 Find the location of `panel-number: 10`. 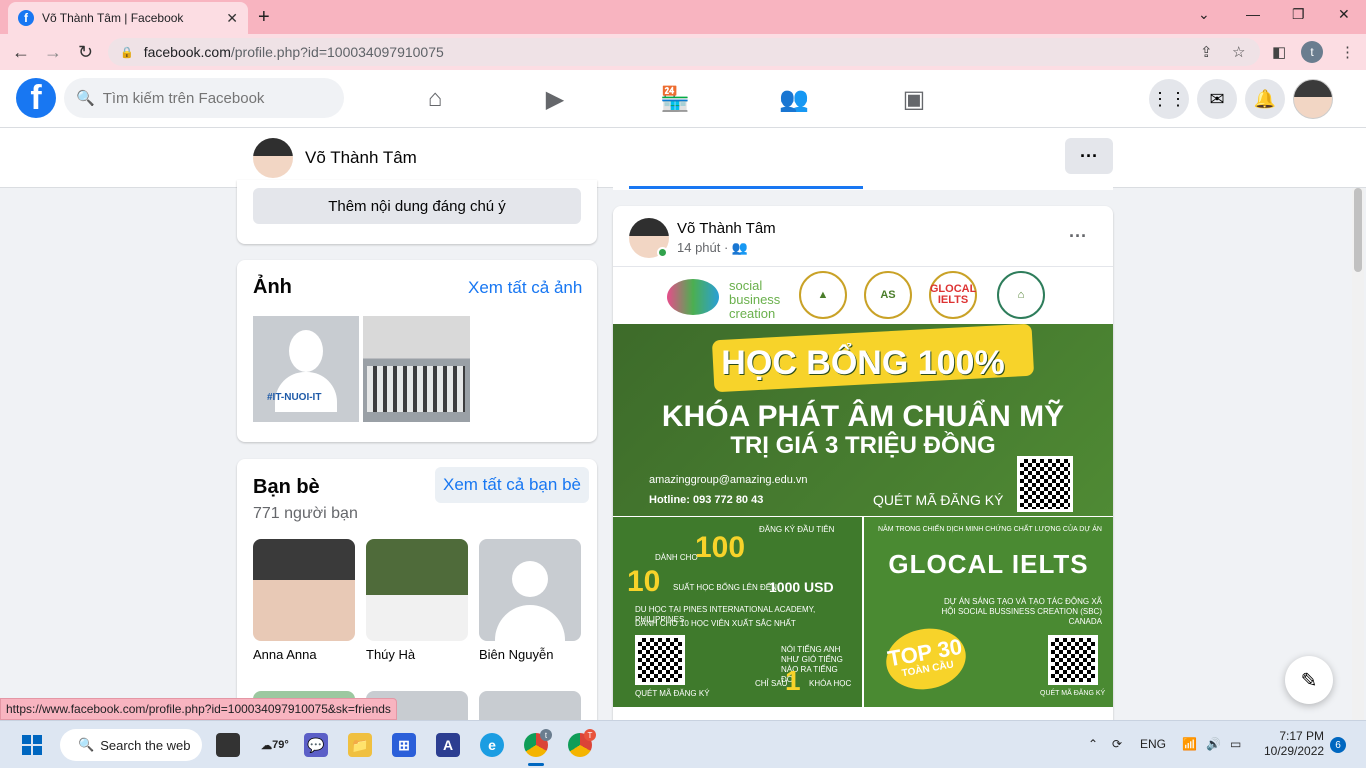

panel-number: 10 is located at coordinates (644, 581).